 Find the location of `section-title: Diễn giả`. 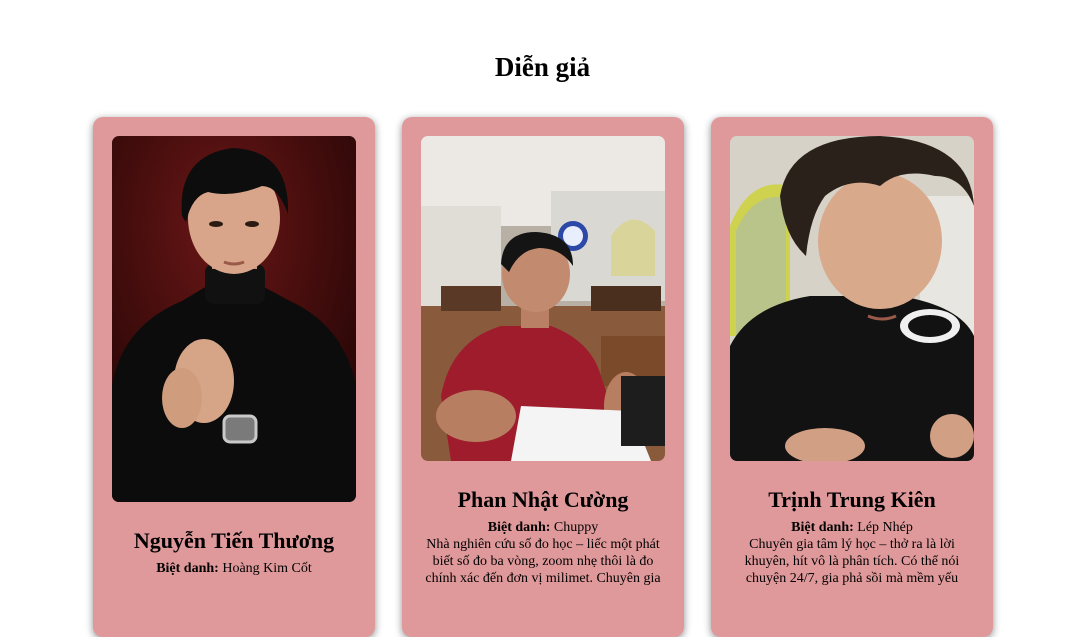

section-title: Diễn giả is located at coordinates (542, 67).